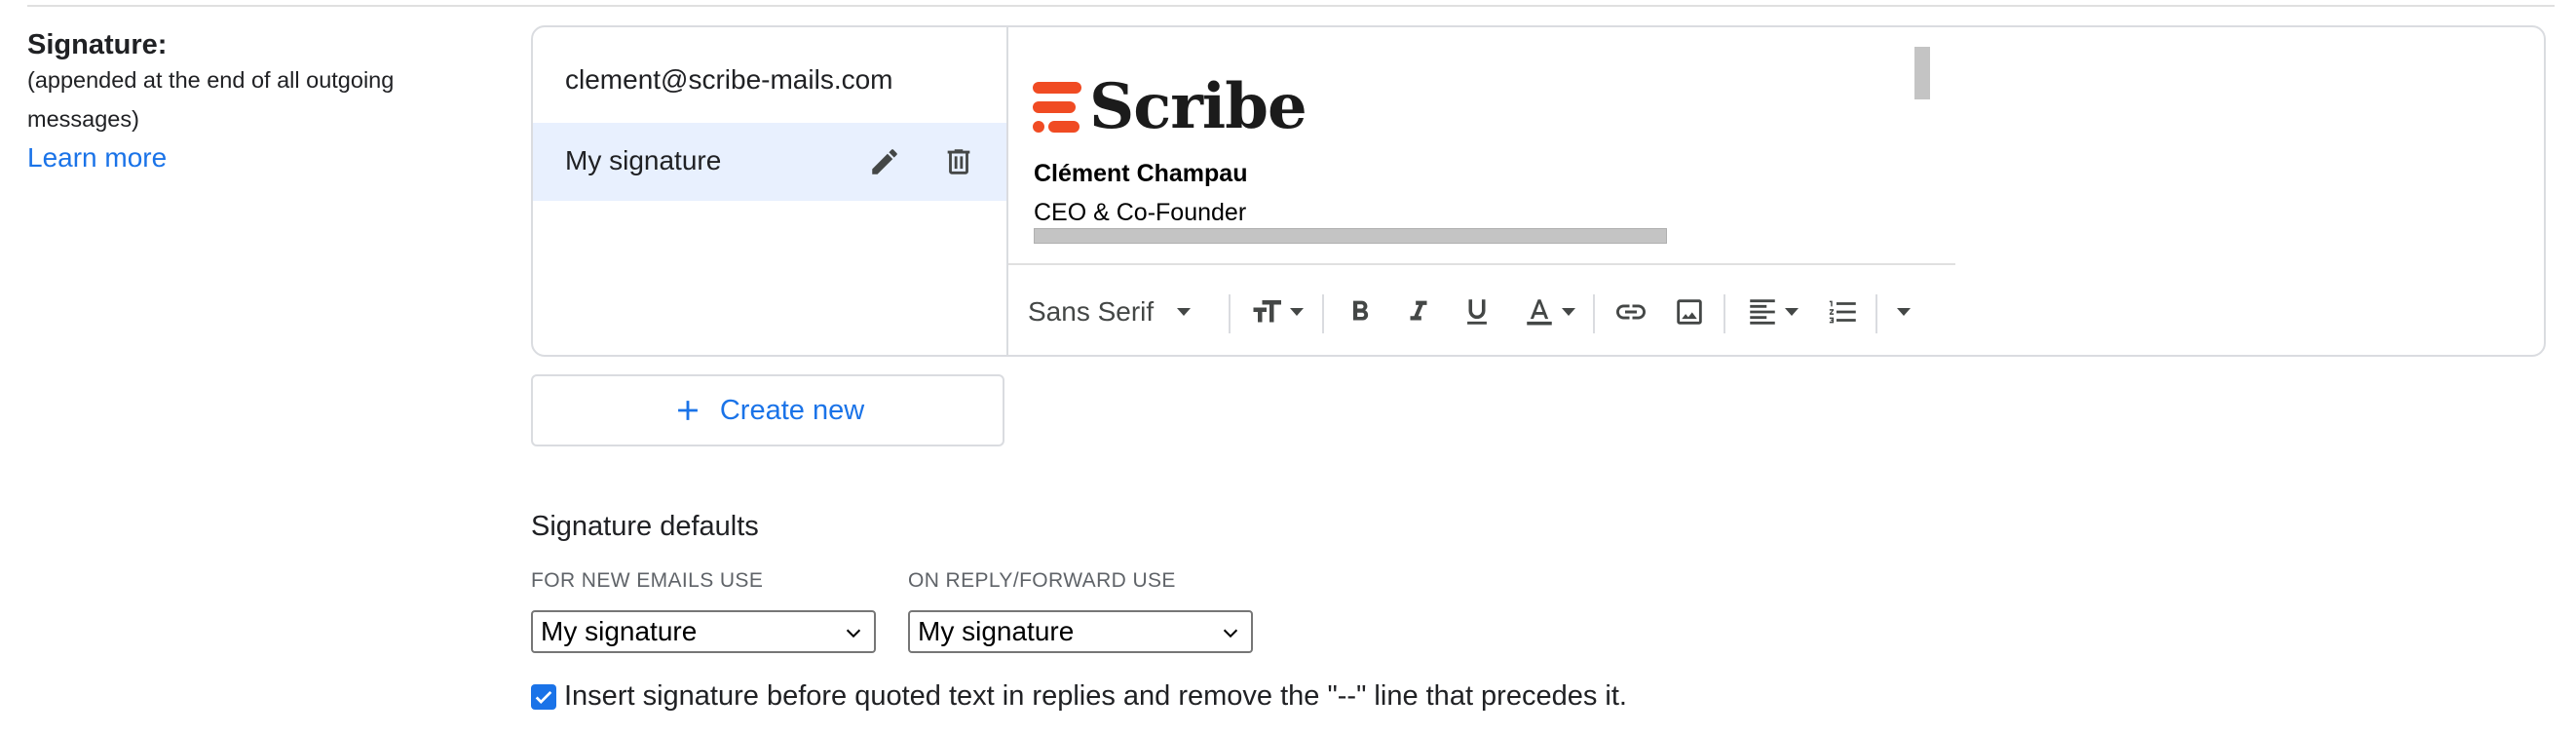 This screenshot has height=735, width=2576. Describe the element at coordinates (643, 160) in the screenshot. I see `signature-item-name: My signature` at that location.